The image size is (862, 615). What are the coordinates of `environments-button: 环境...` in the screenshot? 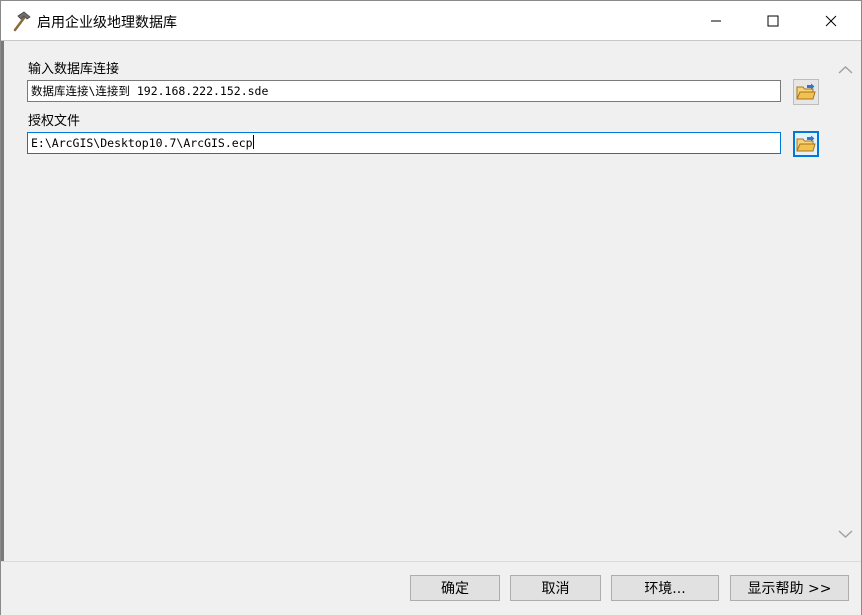 It's located at (665, 588).